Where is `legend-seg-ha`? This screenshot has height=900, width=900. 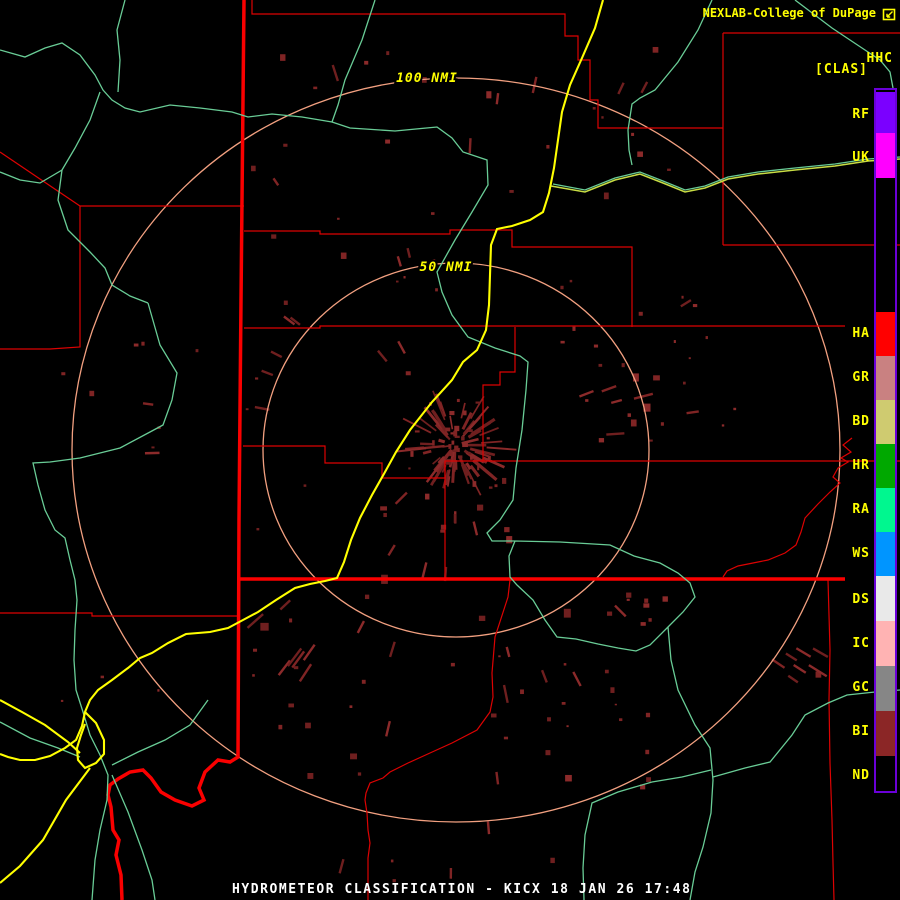 legend-seg-ha is located at coordinates (885, 334).